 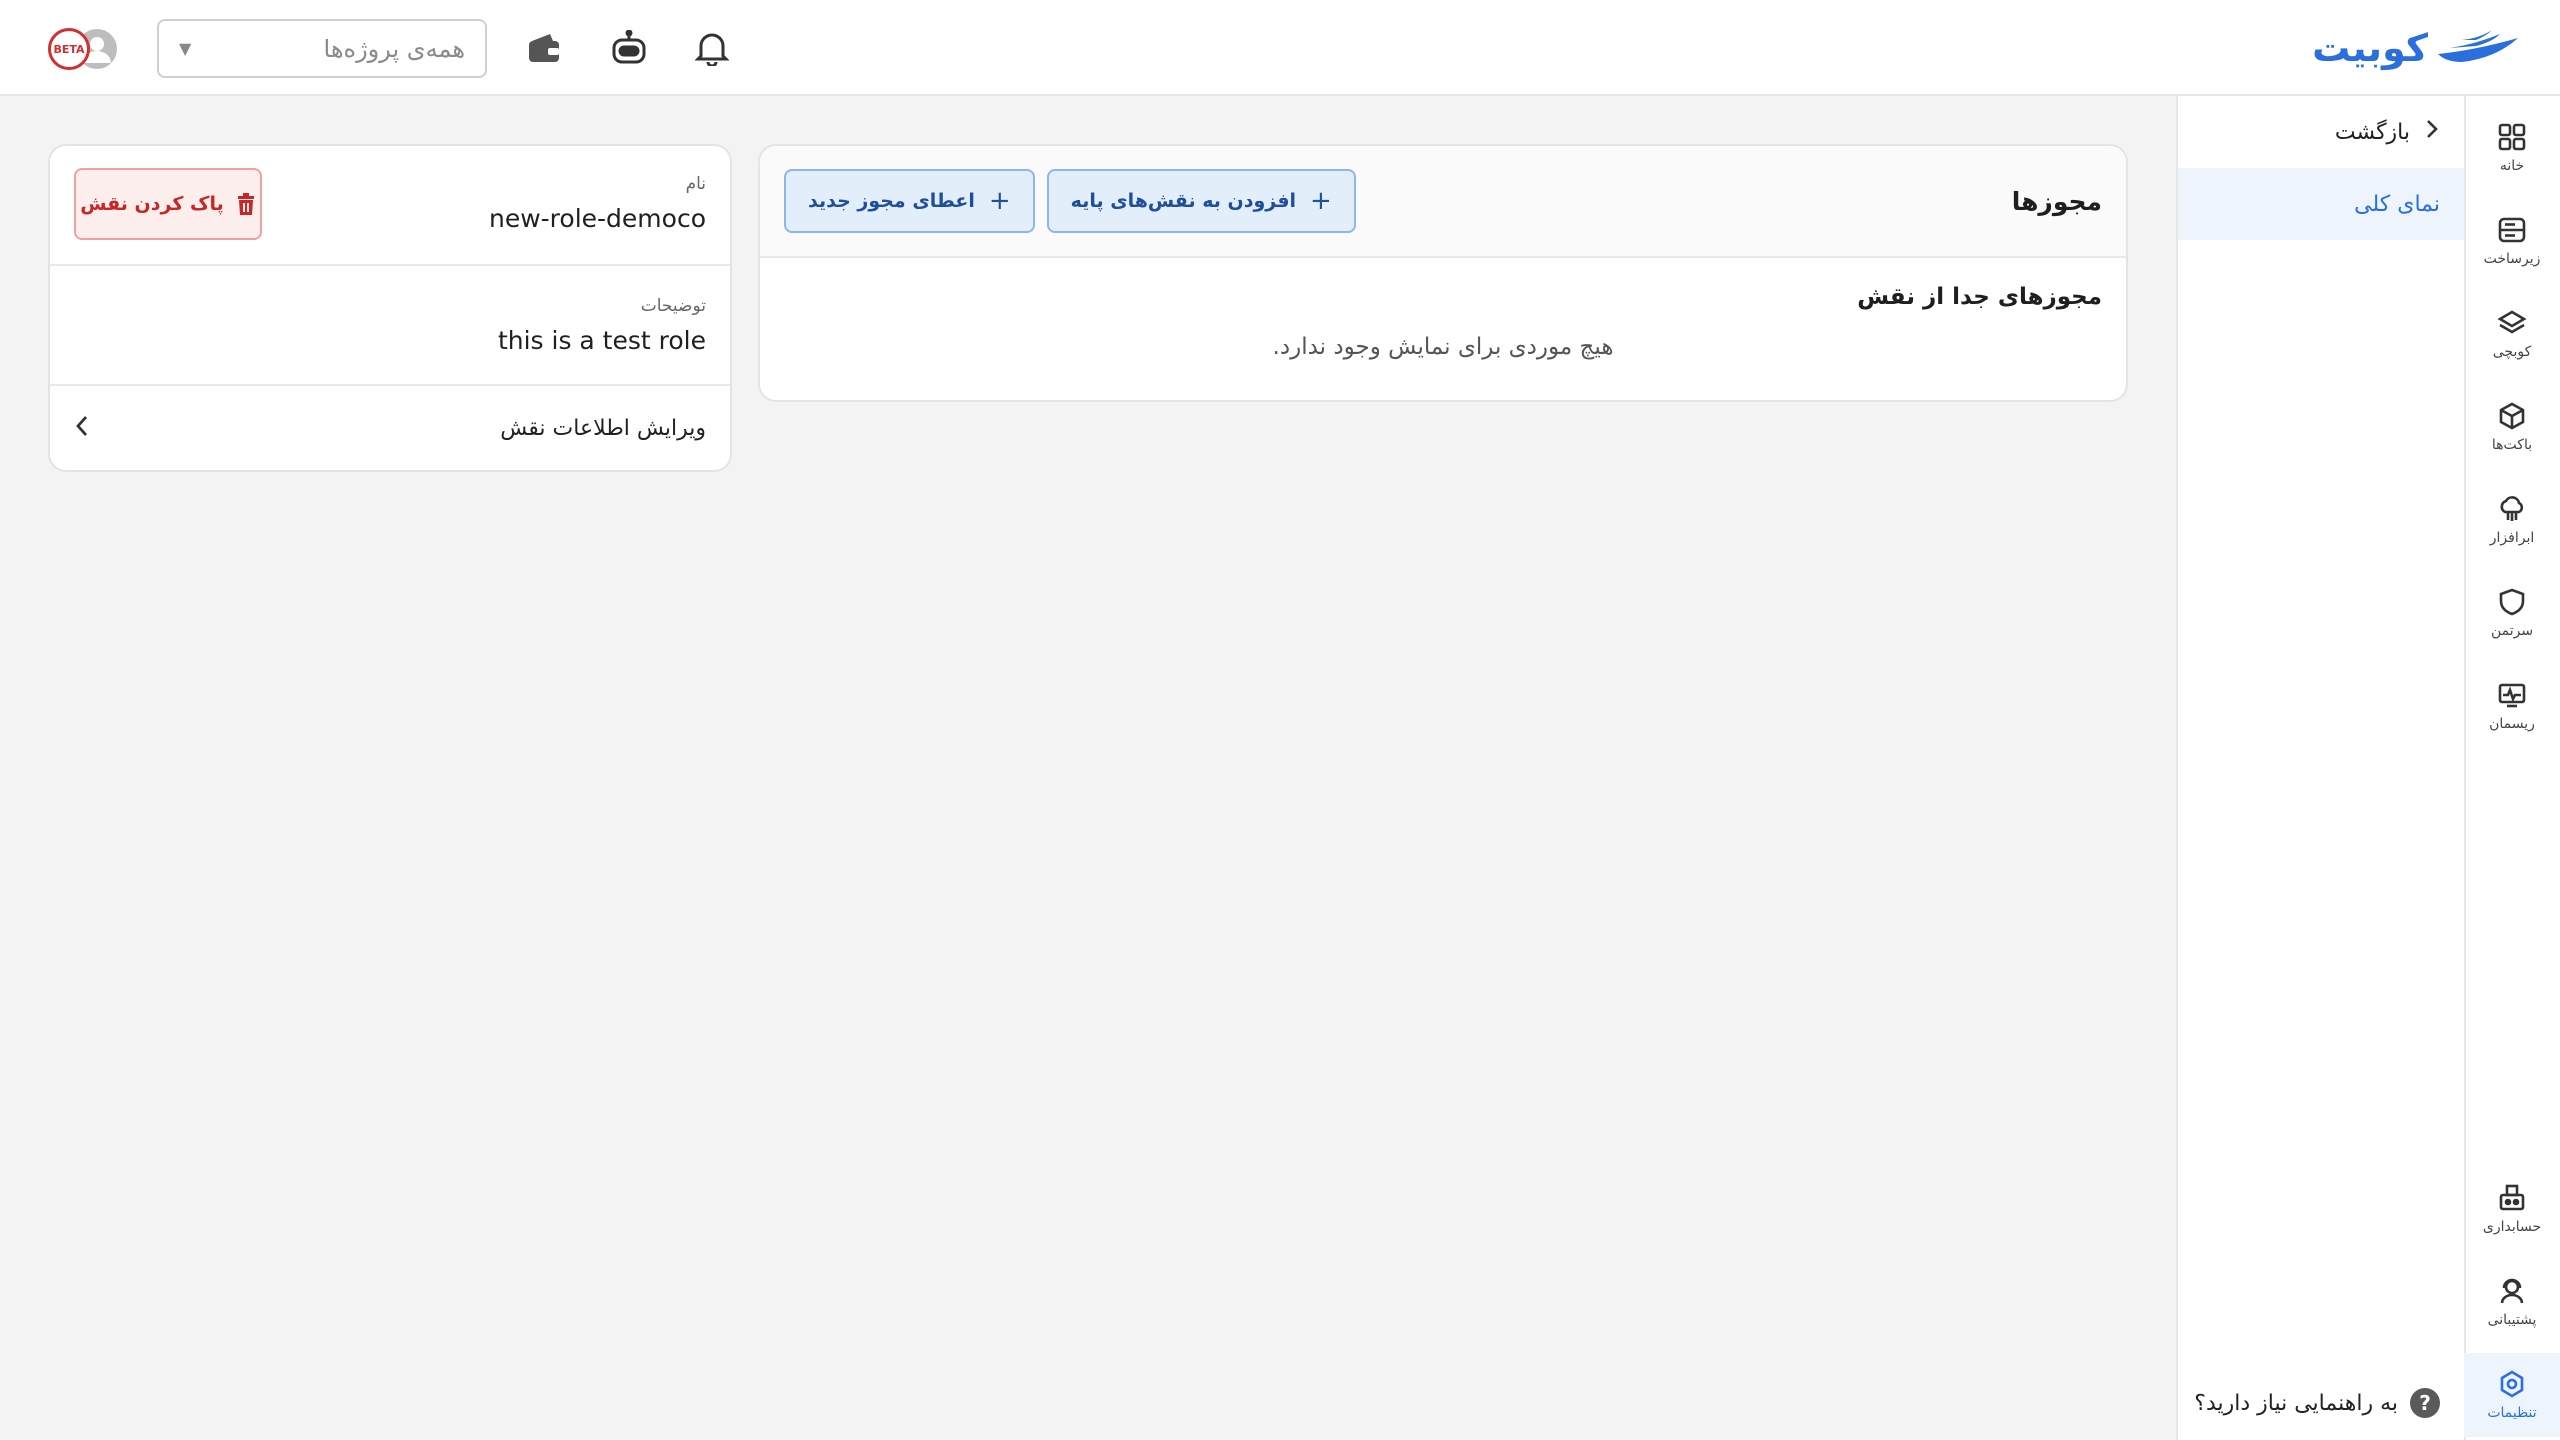 I want to click on wallet-icon, so click(x=544, y=48).